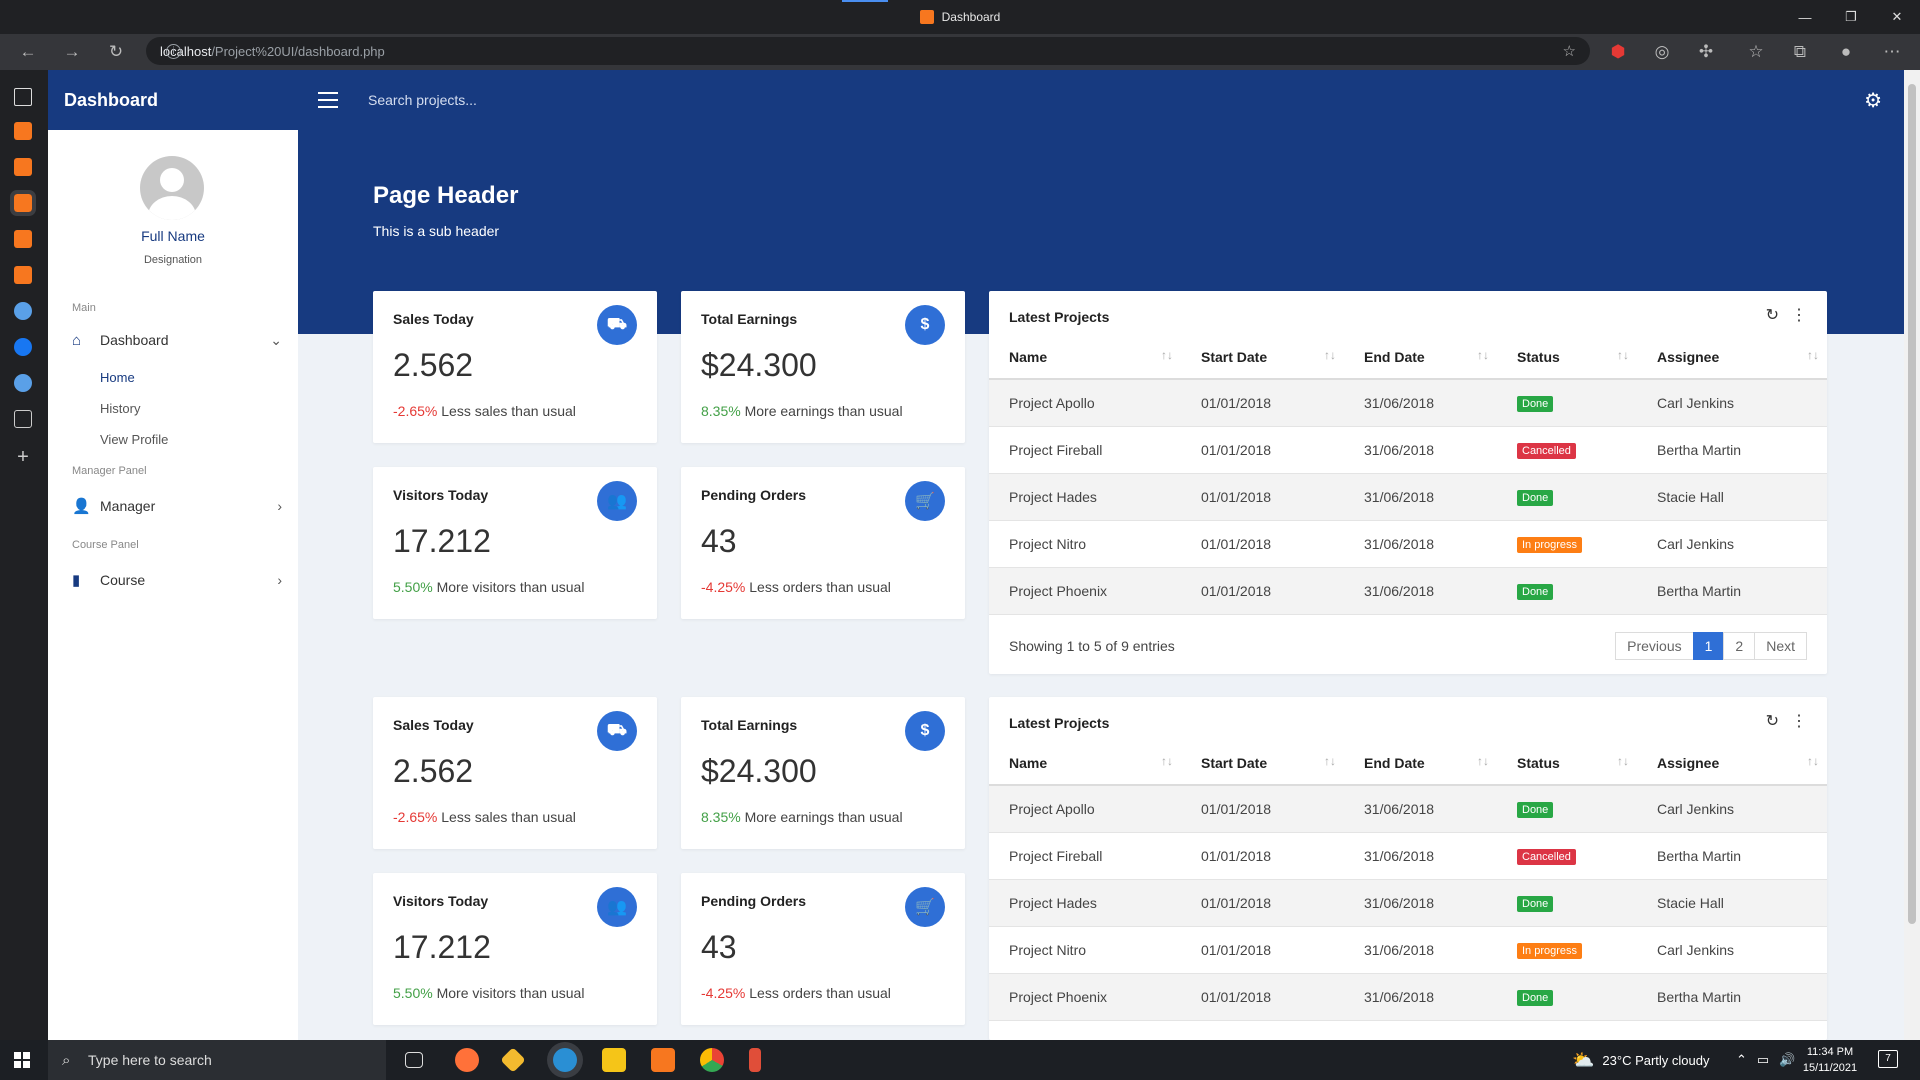  What do you see at coordinates (1741, 1060) in the screenshot?
I see `chevron-up-icon: ⌃` at bounding box center [1741, 1060].